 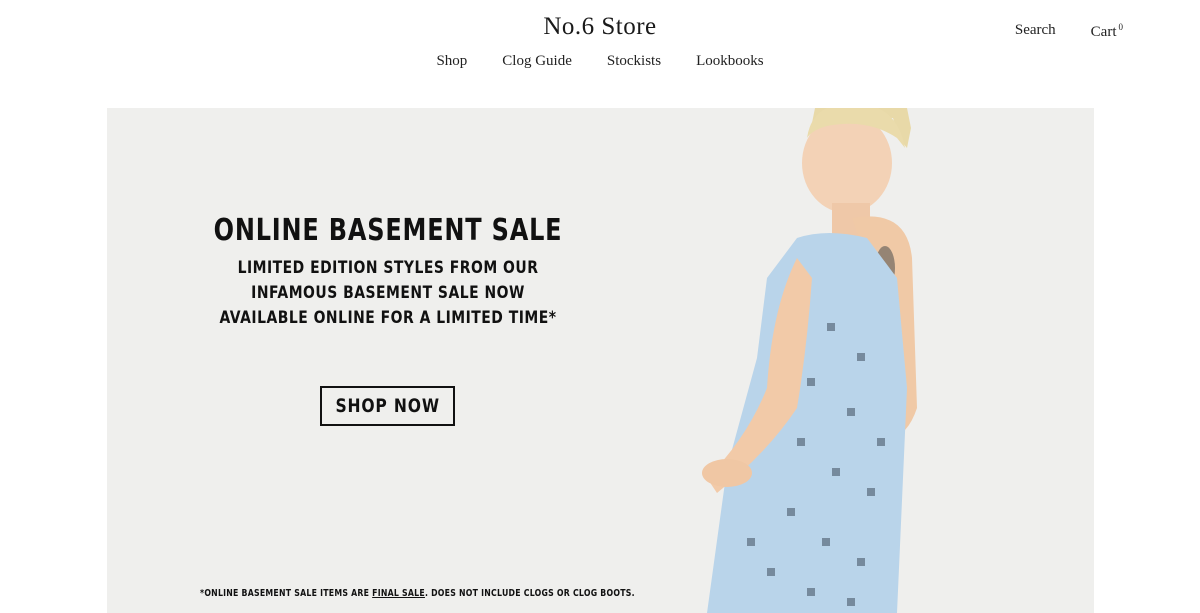 What do you see at coordinates (730, 61) in the screenshot?
I see `nav-item-lookbooks: Lookbooks` at bounding box center [730, 61].